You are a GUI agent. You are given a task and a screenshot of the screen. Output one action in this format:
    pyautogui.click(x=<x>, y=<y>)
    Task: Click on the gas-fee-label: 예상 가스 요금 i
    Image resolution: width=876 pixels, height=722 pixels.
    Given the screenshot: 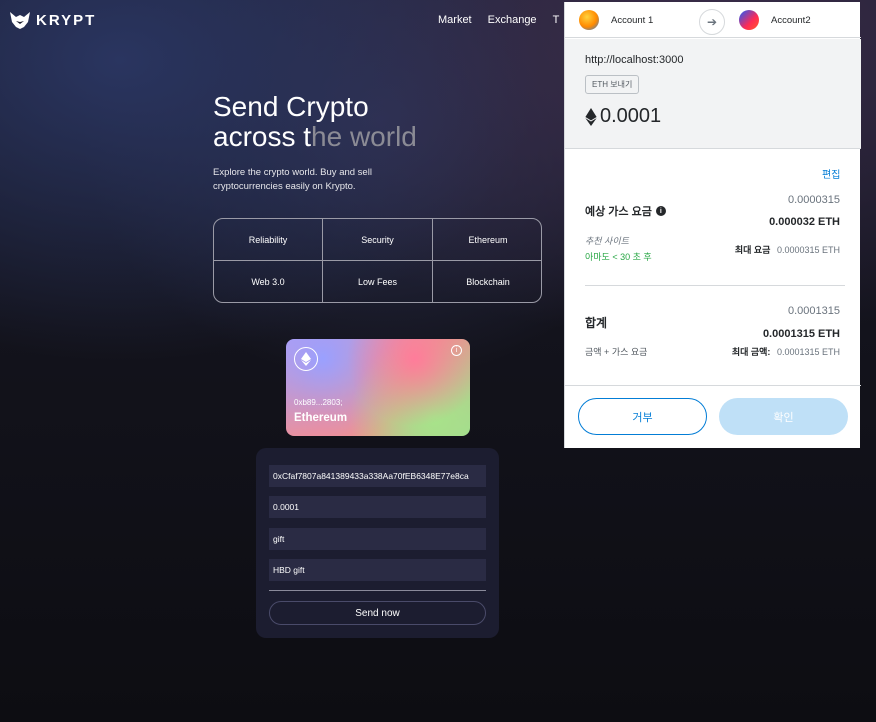 What is the action you would take?
    pyautogui.click(x=625, y=211)
    